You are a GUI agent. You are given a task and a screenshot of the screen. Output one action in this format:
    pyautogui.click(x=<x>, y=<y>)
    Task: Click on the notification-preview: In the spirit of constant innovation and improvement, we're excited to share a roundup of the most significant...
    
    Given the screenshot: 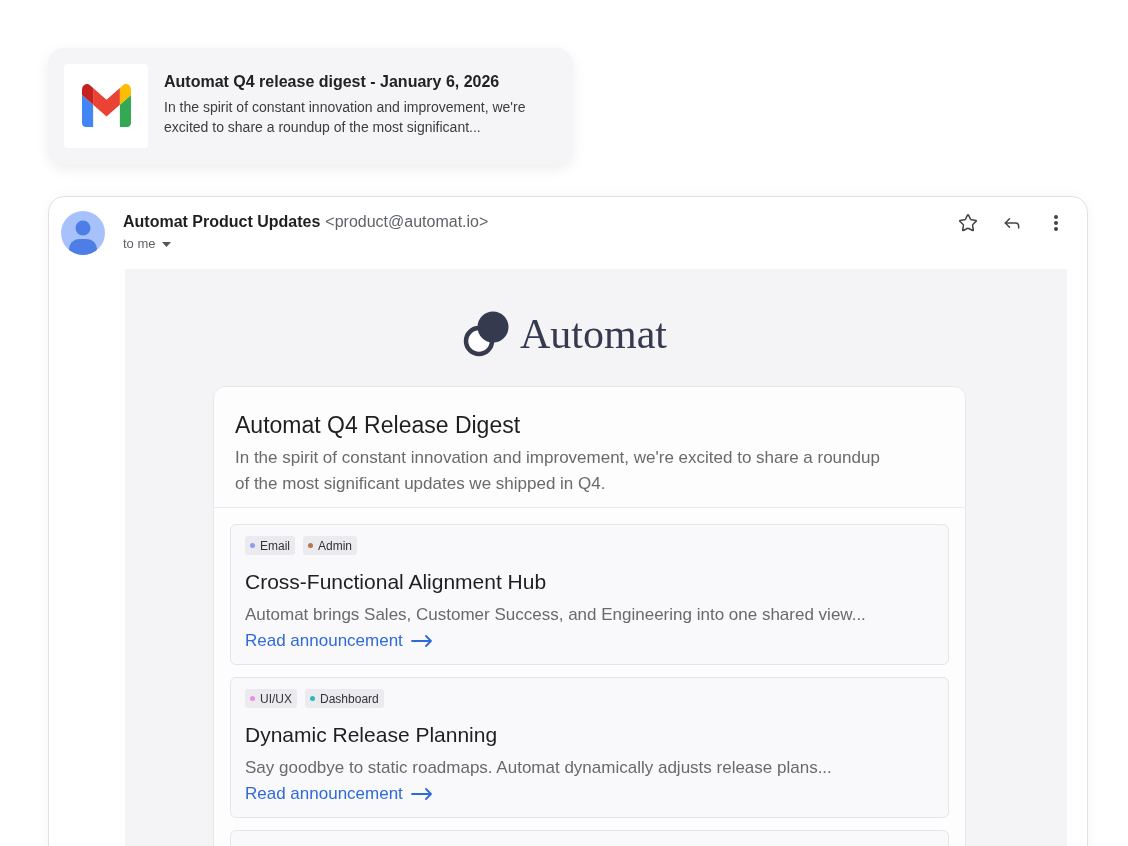 What is the action you would take?
    pyautogui.click(x=345, y=117)
    